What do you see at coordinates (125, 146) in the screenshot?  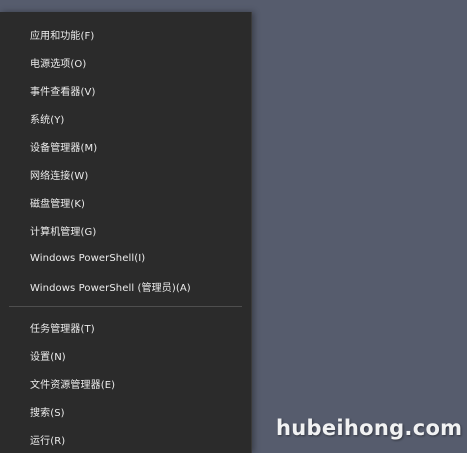 I see `menu-item-device-manager: 设备管理器(M)` at bounding box center [125, 146].